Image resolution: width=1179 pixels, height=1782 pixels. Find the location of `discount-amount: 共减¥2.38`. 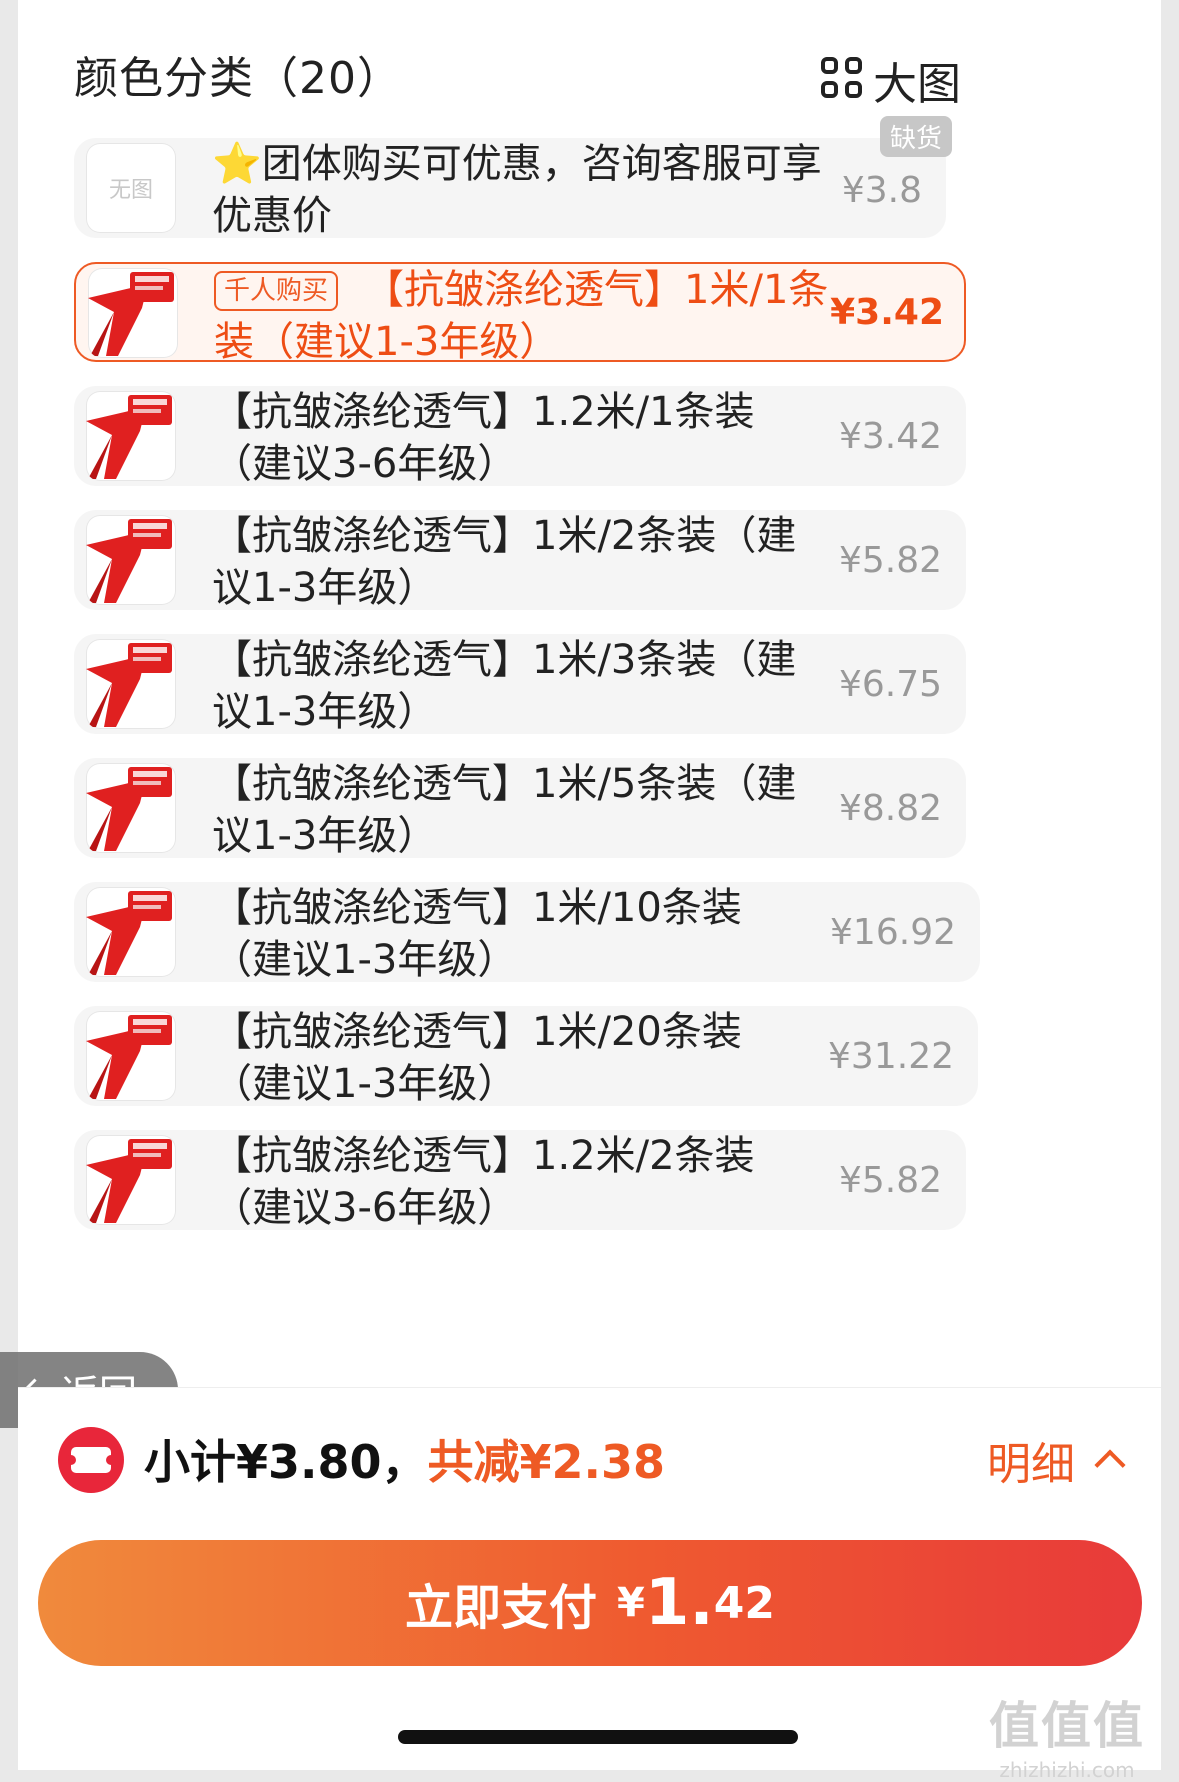

discount-amount: 共减¥2.38 is located at coordinates (546, 1462).